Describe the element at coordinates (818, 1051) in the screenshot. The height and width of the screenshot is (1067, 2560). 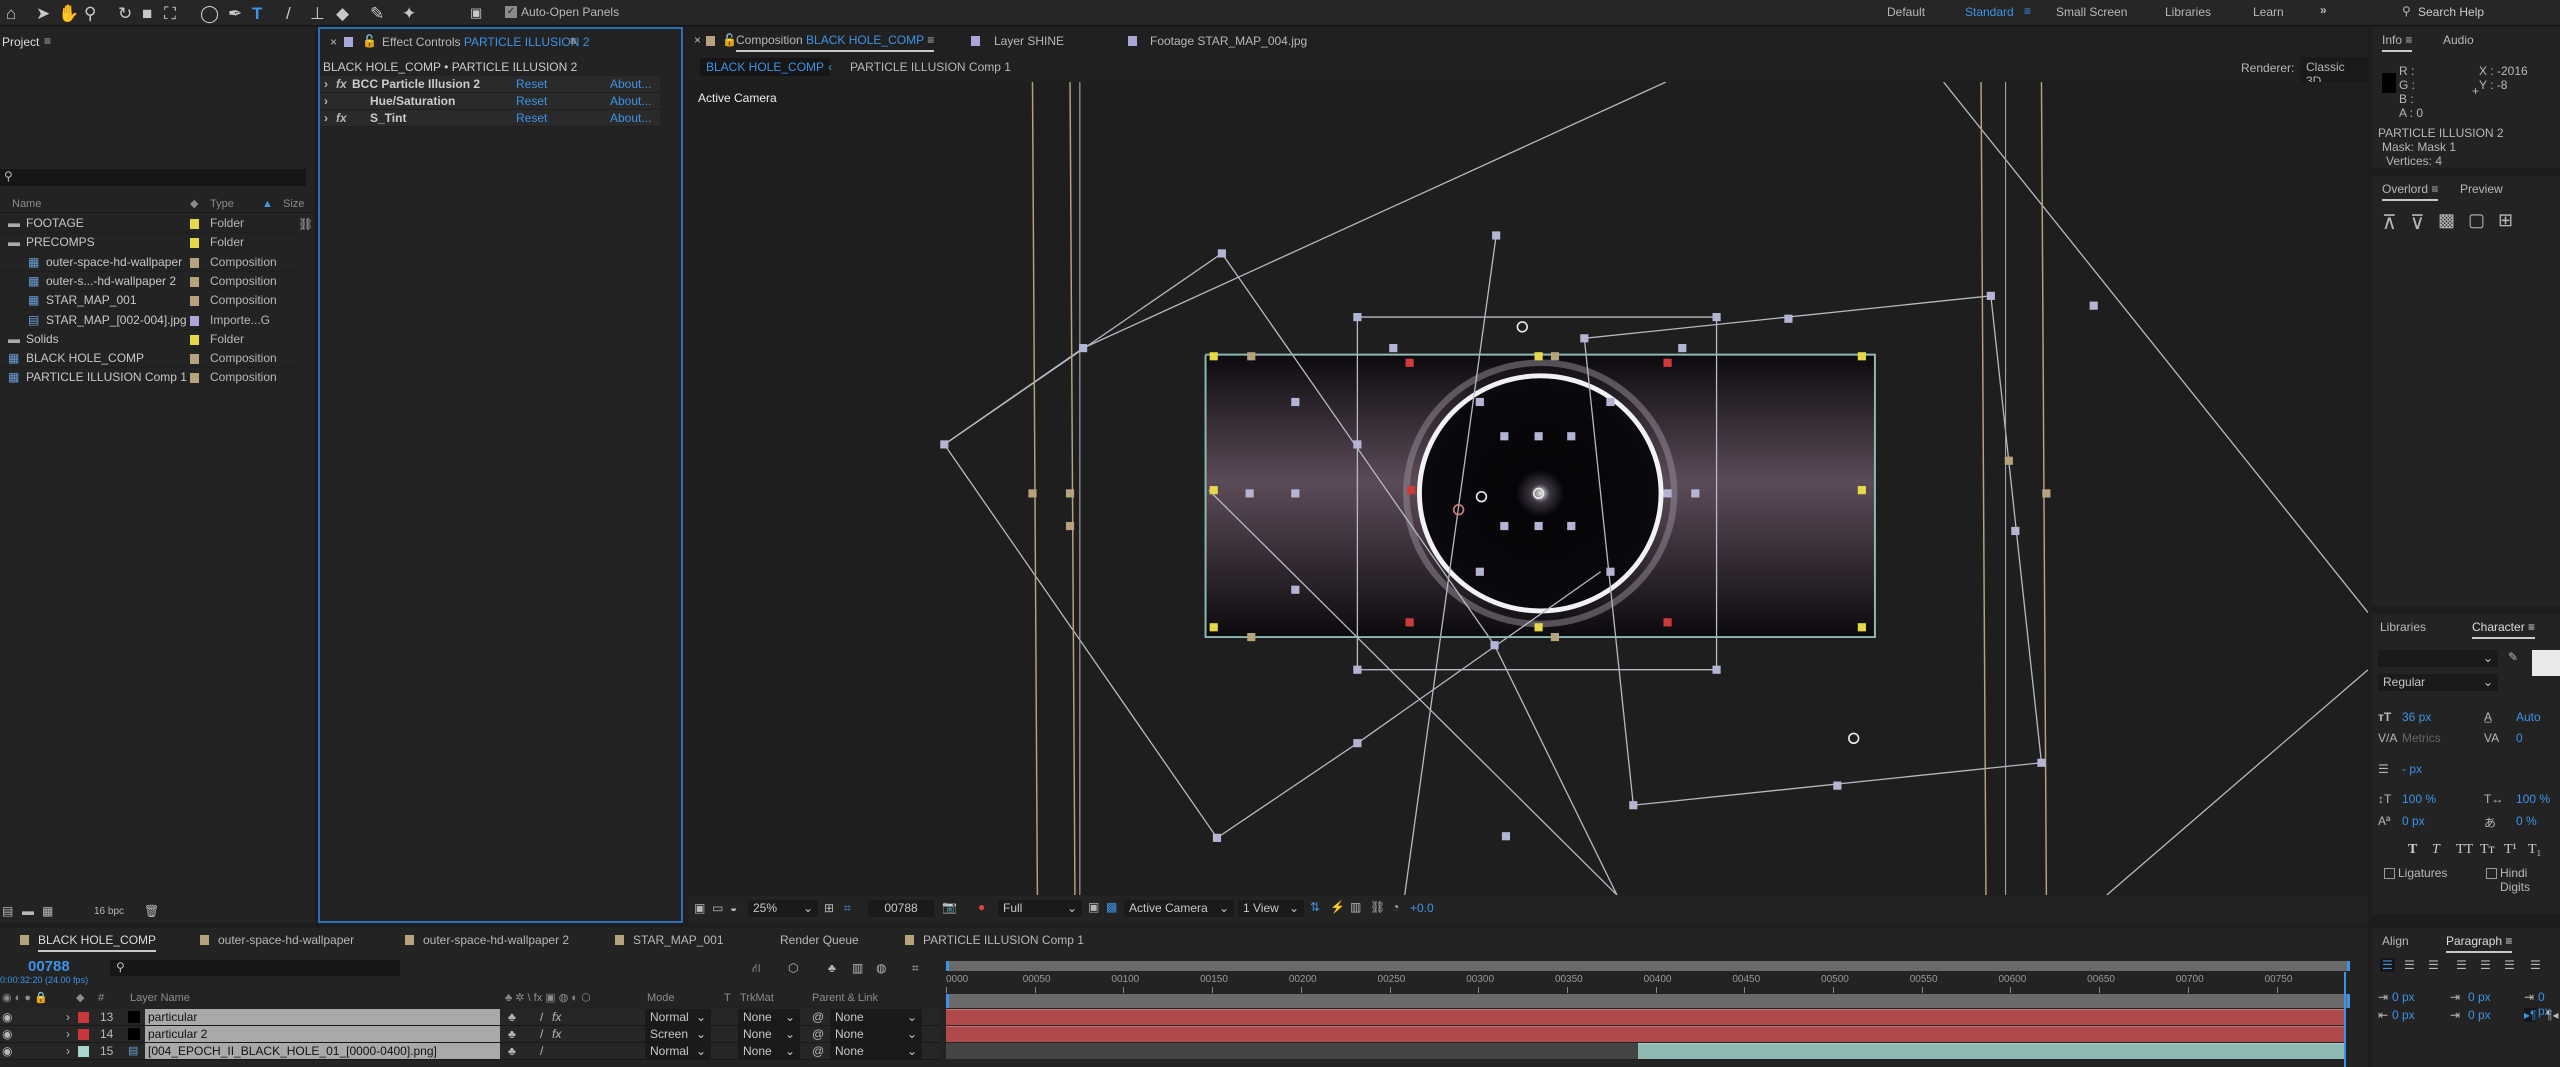
I see `pick-whip-icon: @` at that location.